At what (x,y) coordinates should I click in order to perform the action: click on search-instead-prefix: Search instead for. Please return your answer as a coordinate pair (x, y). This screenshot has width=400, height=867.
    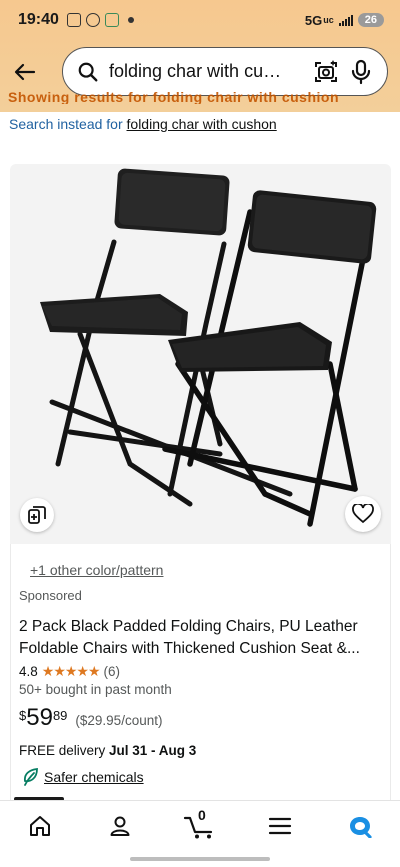
    Looking at the image, I should click on (68, 124).